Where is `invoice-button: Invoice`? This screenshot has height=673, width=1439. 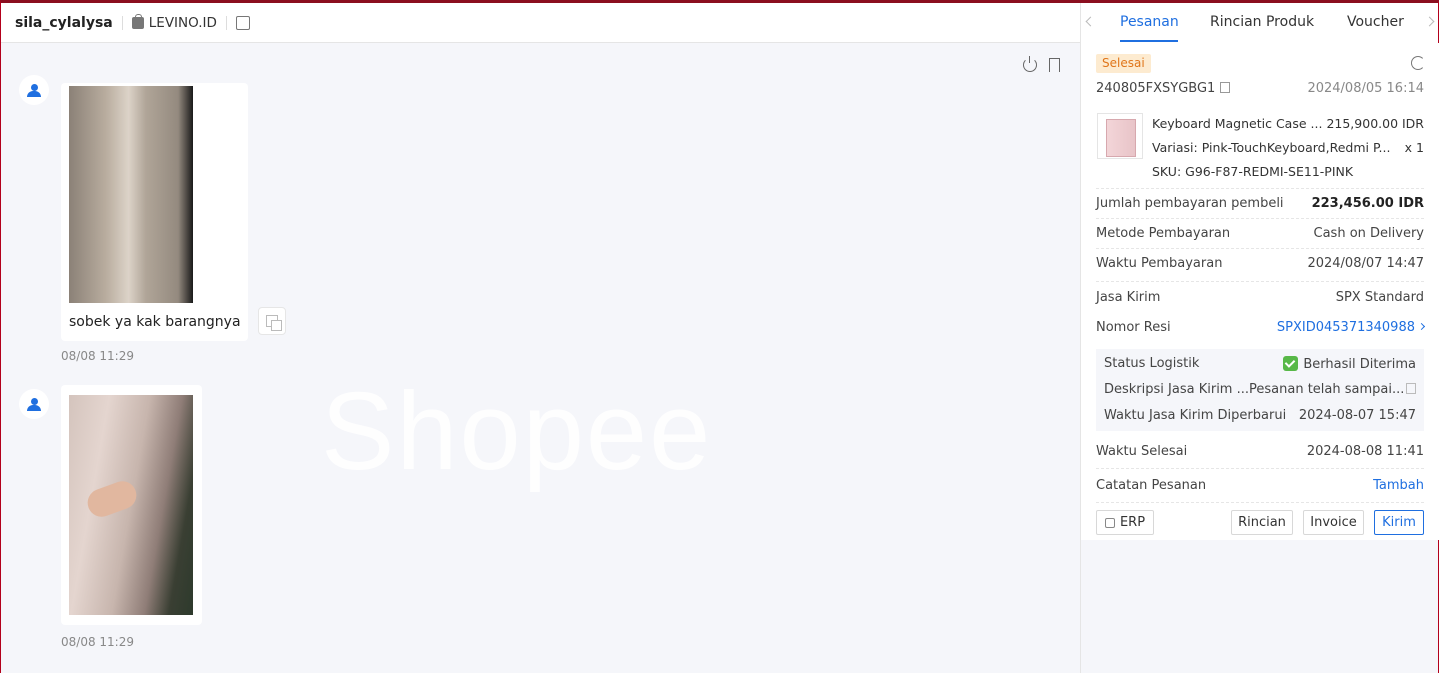 invoice-button: Invoice is located at coordinates (1333, 522).